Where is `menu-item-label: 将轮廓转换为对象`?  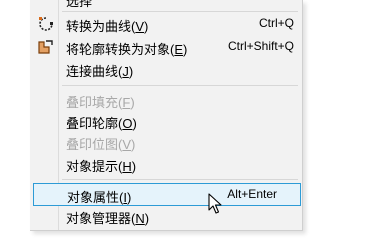
menu-item-label: 将轮廓转换为对象 is located at coordinates (118, 49).